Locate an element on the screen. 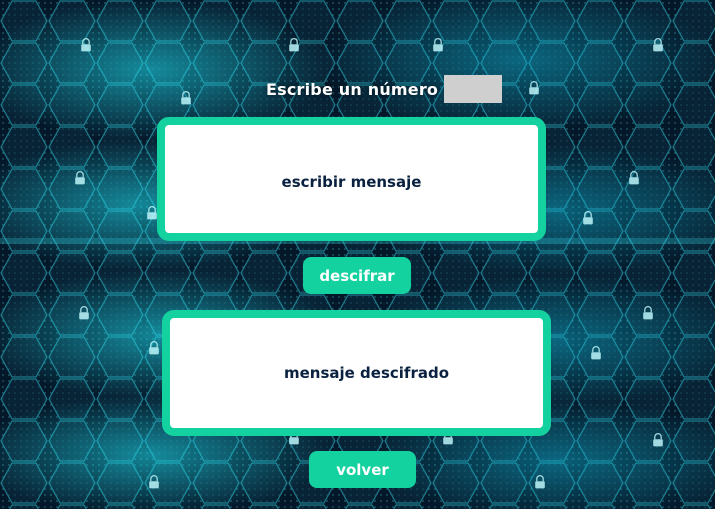 The height and width of the screenshot is (509, 715). decrypted-message-output: mensaje descifrado is located at coordinates (356, 373).